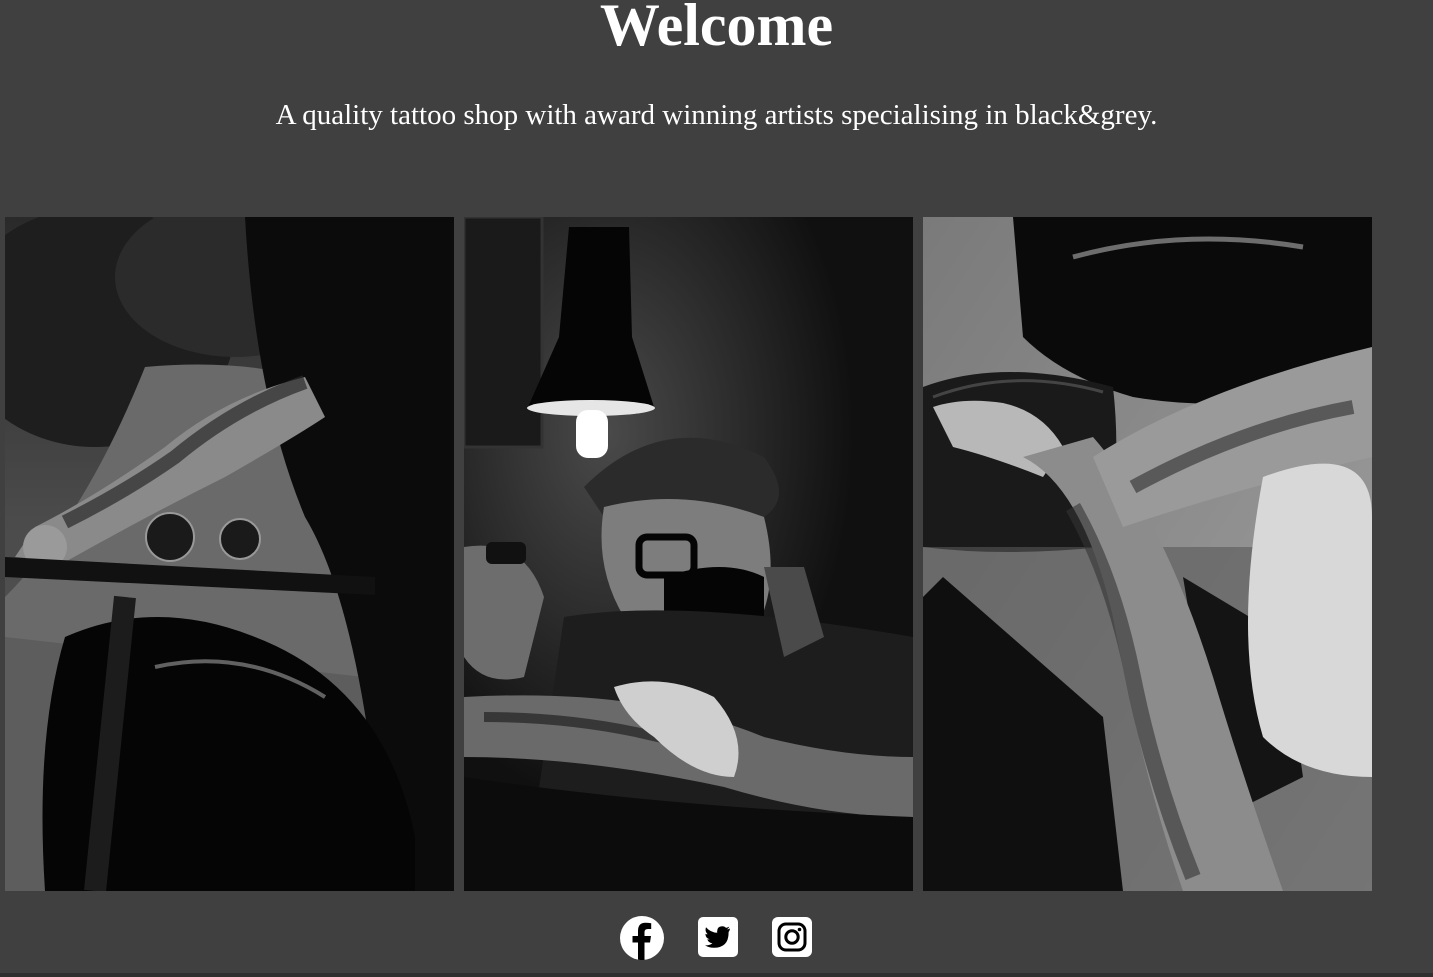 The height and width of the screenshot is (977, 1433). What do you see at coordinates (716, 975) in the screenshot?
I see `footer-divider` at bounding box center [716, 975].